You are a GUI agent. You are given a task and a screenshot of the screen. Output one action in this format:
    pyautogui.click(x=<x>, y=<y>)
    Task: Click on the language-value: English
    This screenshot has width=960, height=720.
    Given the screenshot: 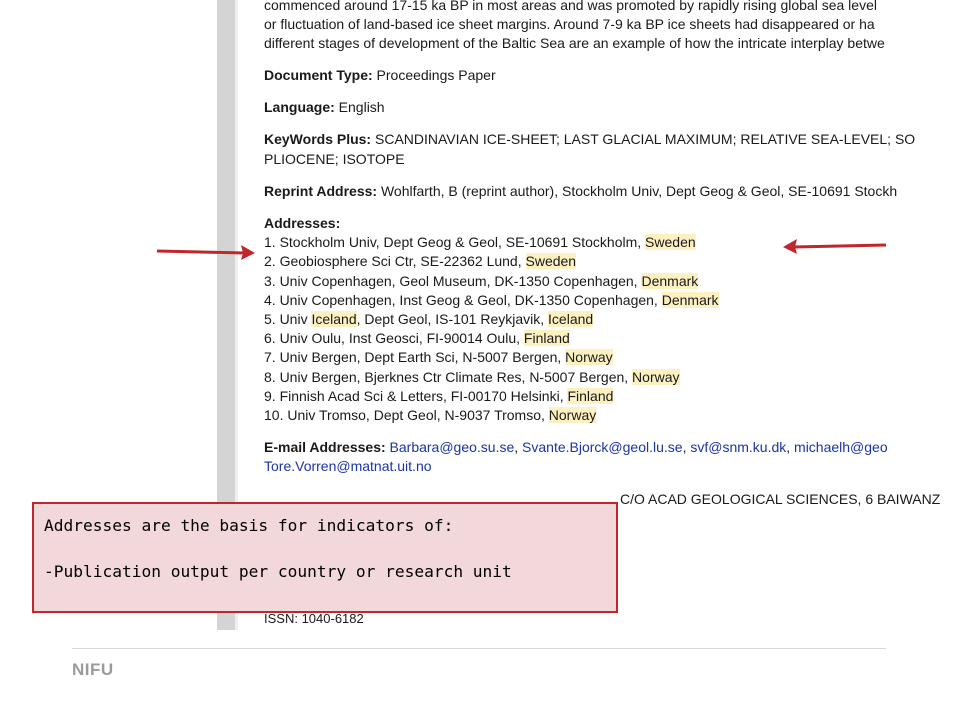 What is the action you would take?
    pyautogui.click(x=359, y=107)
    